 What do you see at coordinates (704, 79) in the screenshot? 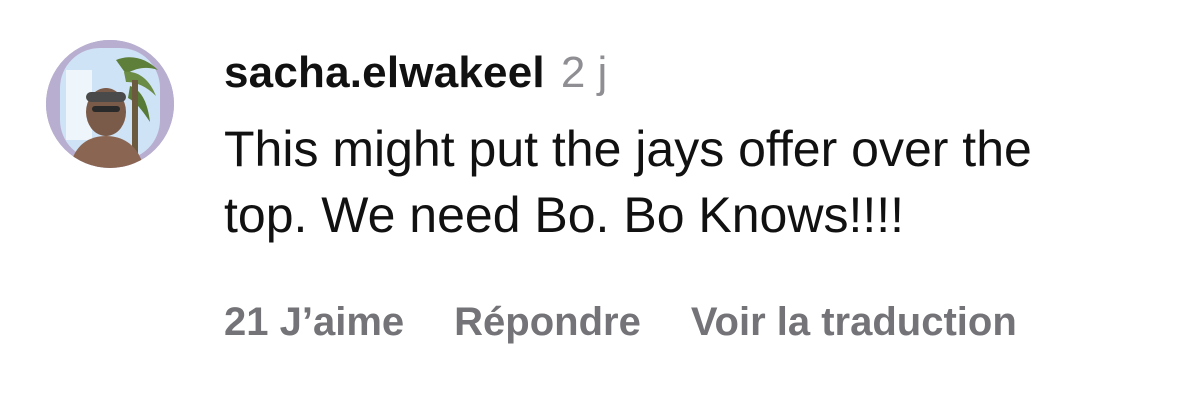
I see `comment-header: sacha.elwakeel 2 j` at bounding box center [704, 79].